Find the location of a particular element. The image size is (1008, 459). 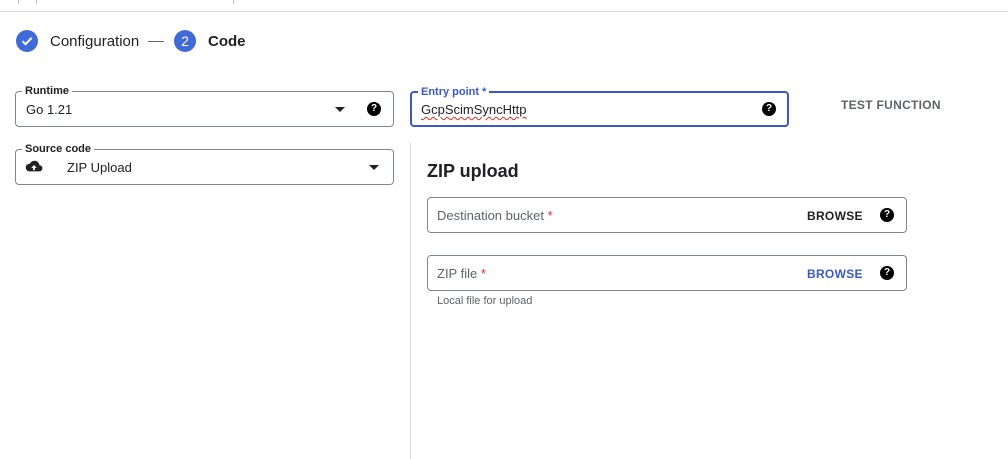

step-configuration: Configuration is located at coordinates (77, 41).